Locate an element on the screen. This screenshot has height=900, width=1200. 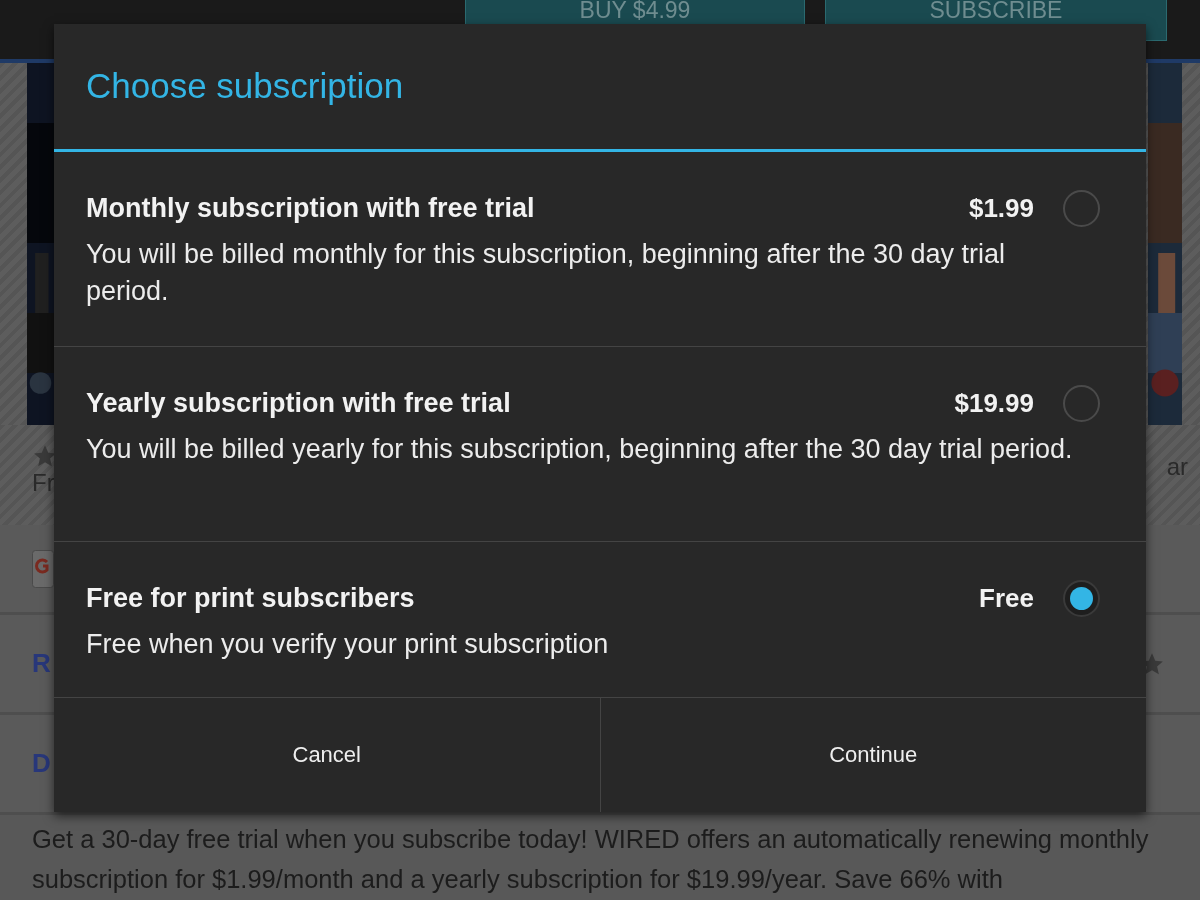
dialog-button: Continue is located at coordinates (872, 755).